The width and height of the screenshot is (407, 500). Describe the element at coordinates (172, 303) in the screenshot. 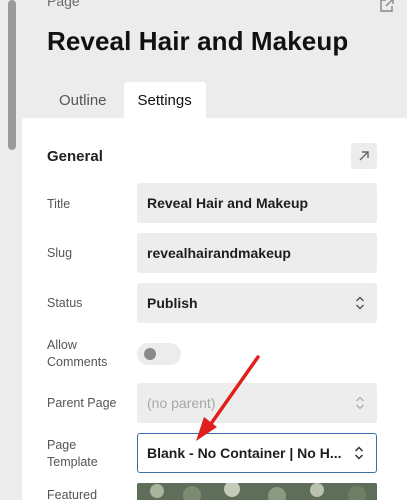

I see `status-value: Publish` at that location.